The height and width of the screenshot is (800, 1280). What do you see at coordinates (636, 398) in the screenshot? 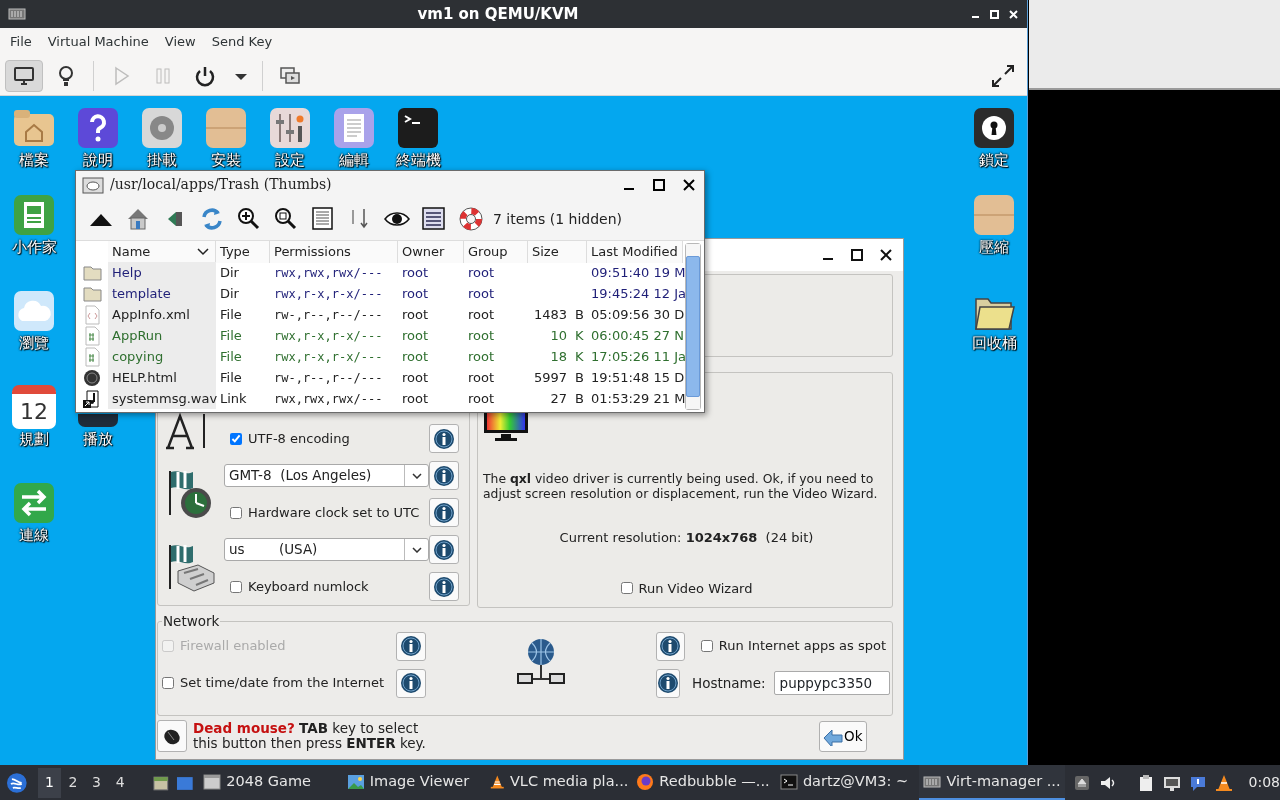
I see `table-cell-text: 01:53:29 21 M` at bounding box center [636, 398].